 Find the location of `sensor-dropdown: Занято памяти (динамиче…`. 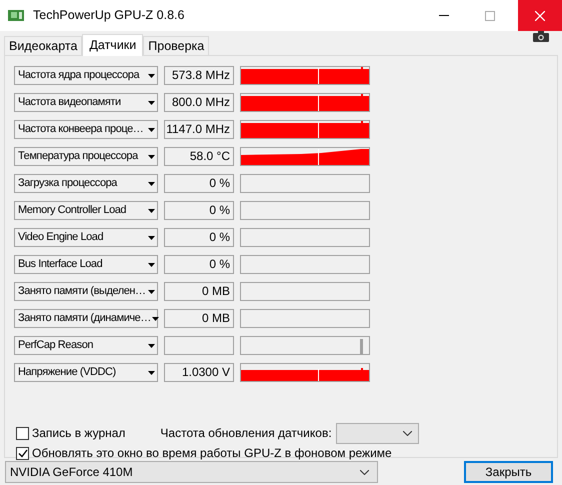

sensor-dropdown: Занято памяти (динамиче… is located at coordinates (86, 318).